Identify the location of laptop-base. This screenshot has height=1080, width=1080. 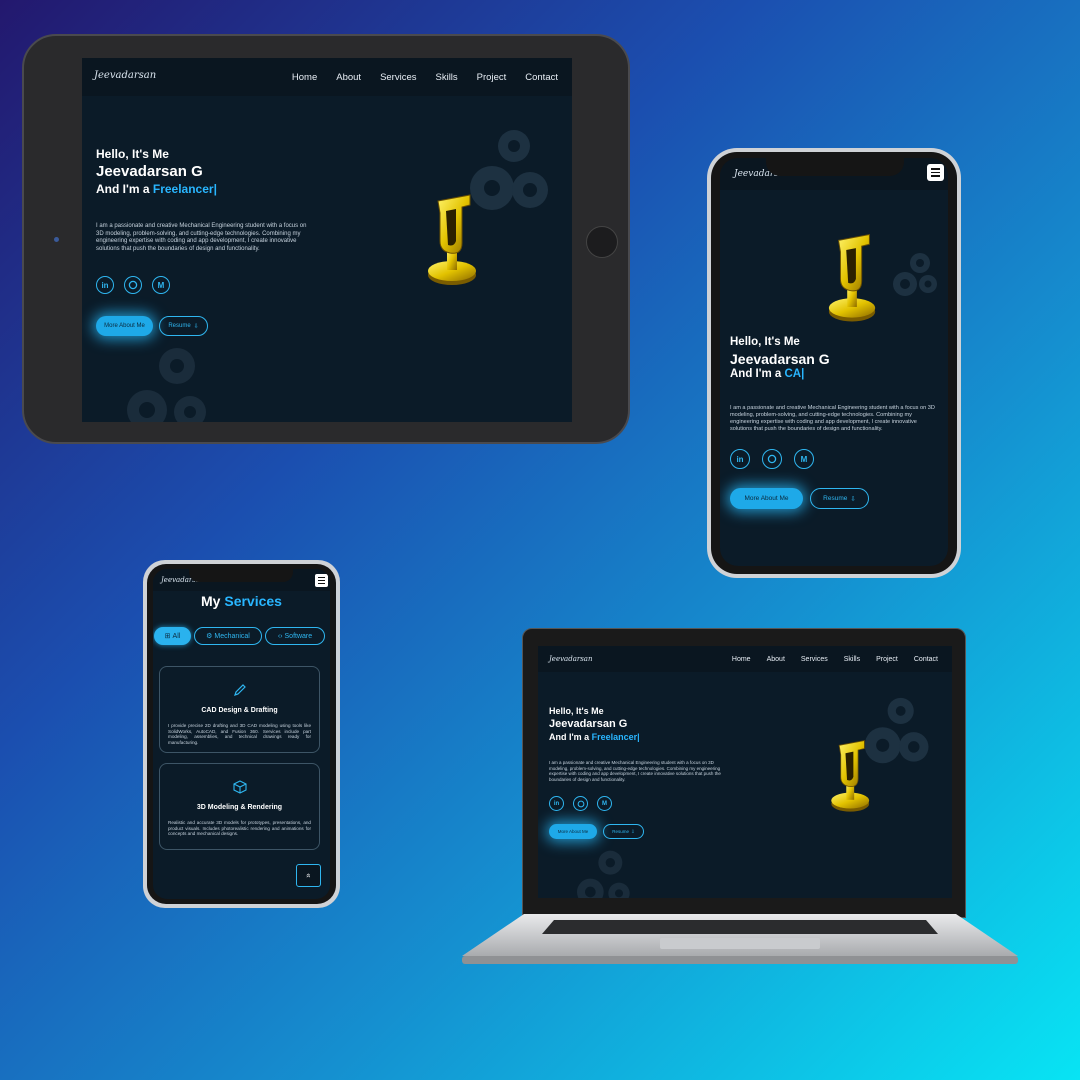
(740, 940).